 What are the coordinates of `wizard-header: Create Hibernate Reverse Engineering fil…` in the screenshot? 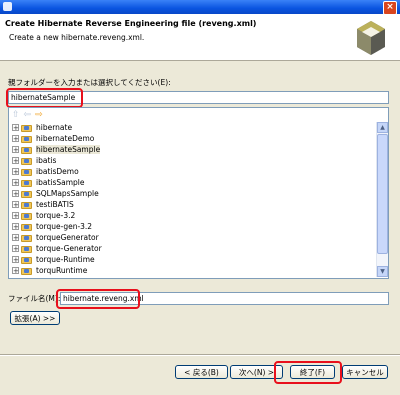 It's located at (200, 37).